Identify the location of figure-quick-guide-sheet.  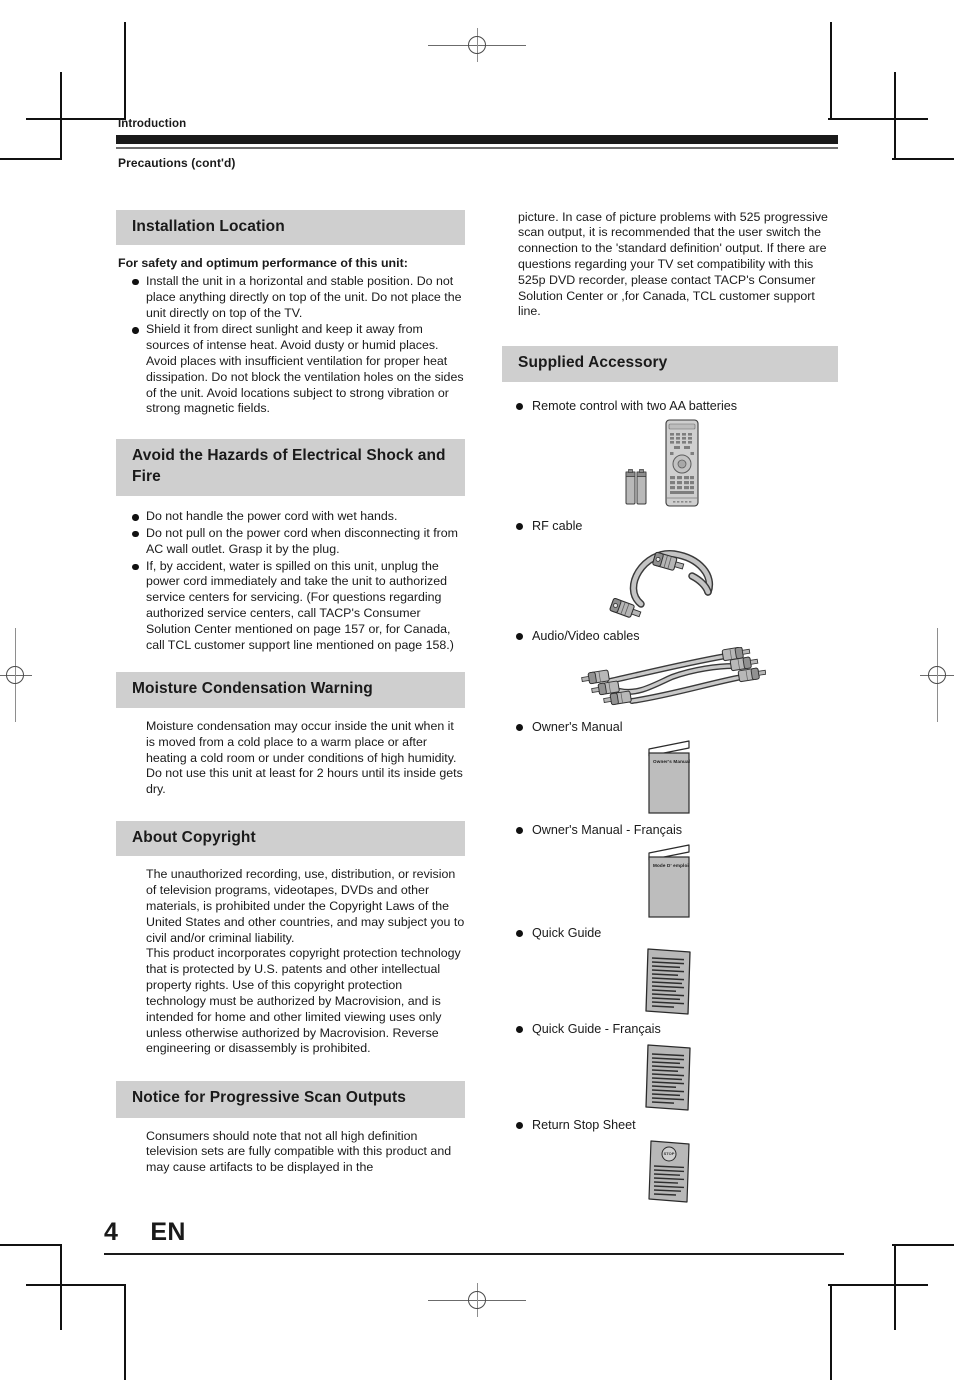
(671, 981).